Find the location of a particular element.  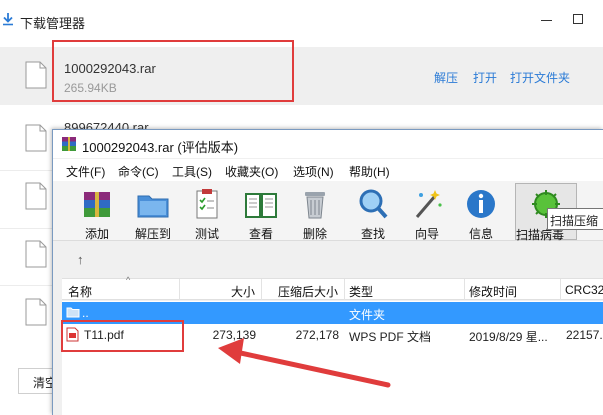

winrar-titlebar: 1000292043.rar (评估版本) is located at coordinates (328, 144).